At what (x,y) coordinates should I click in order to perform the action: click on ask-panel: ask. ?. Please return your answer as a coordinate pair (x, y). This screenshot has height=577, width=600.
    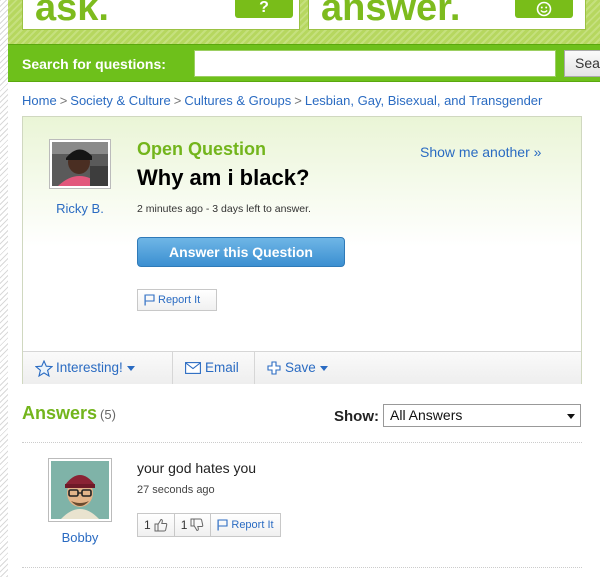
    Looking at the image, I should click on (161, 15).